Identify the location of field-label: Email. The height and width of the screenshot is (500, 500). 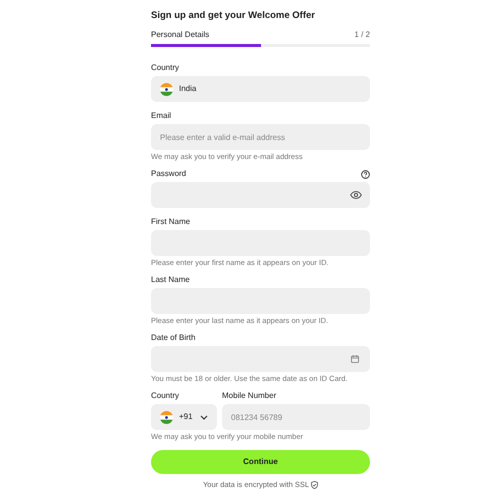
(161, 116).